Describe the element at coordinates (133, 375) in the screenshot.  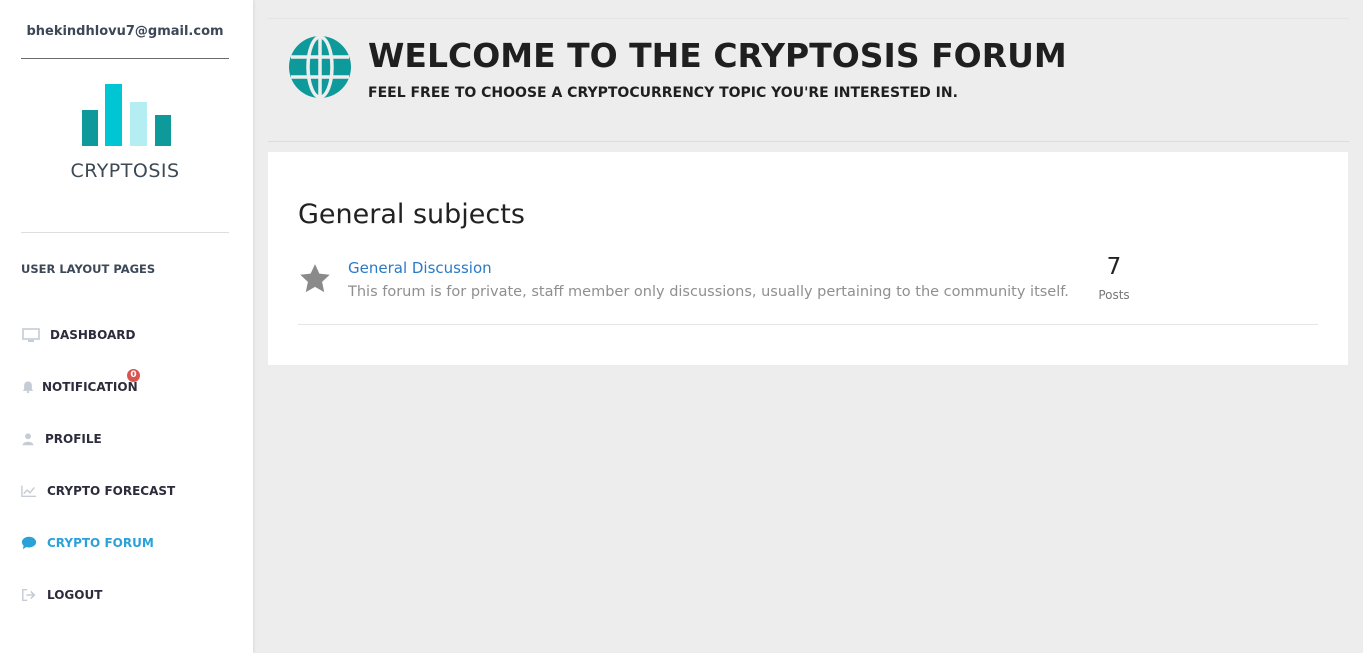
I see `notification-badge: 0` at that location.